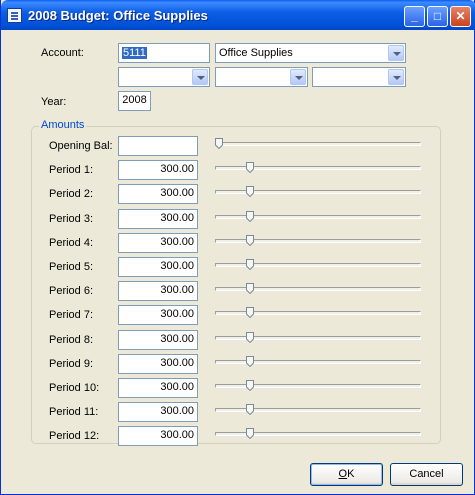 The height and width of the screenshot is (495, 475). What do you see at coordinates (426, 474) in the screenshot?
I see `cancel-button: Cancel` at bounding box center [426, 474].